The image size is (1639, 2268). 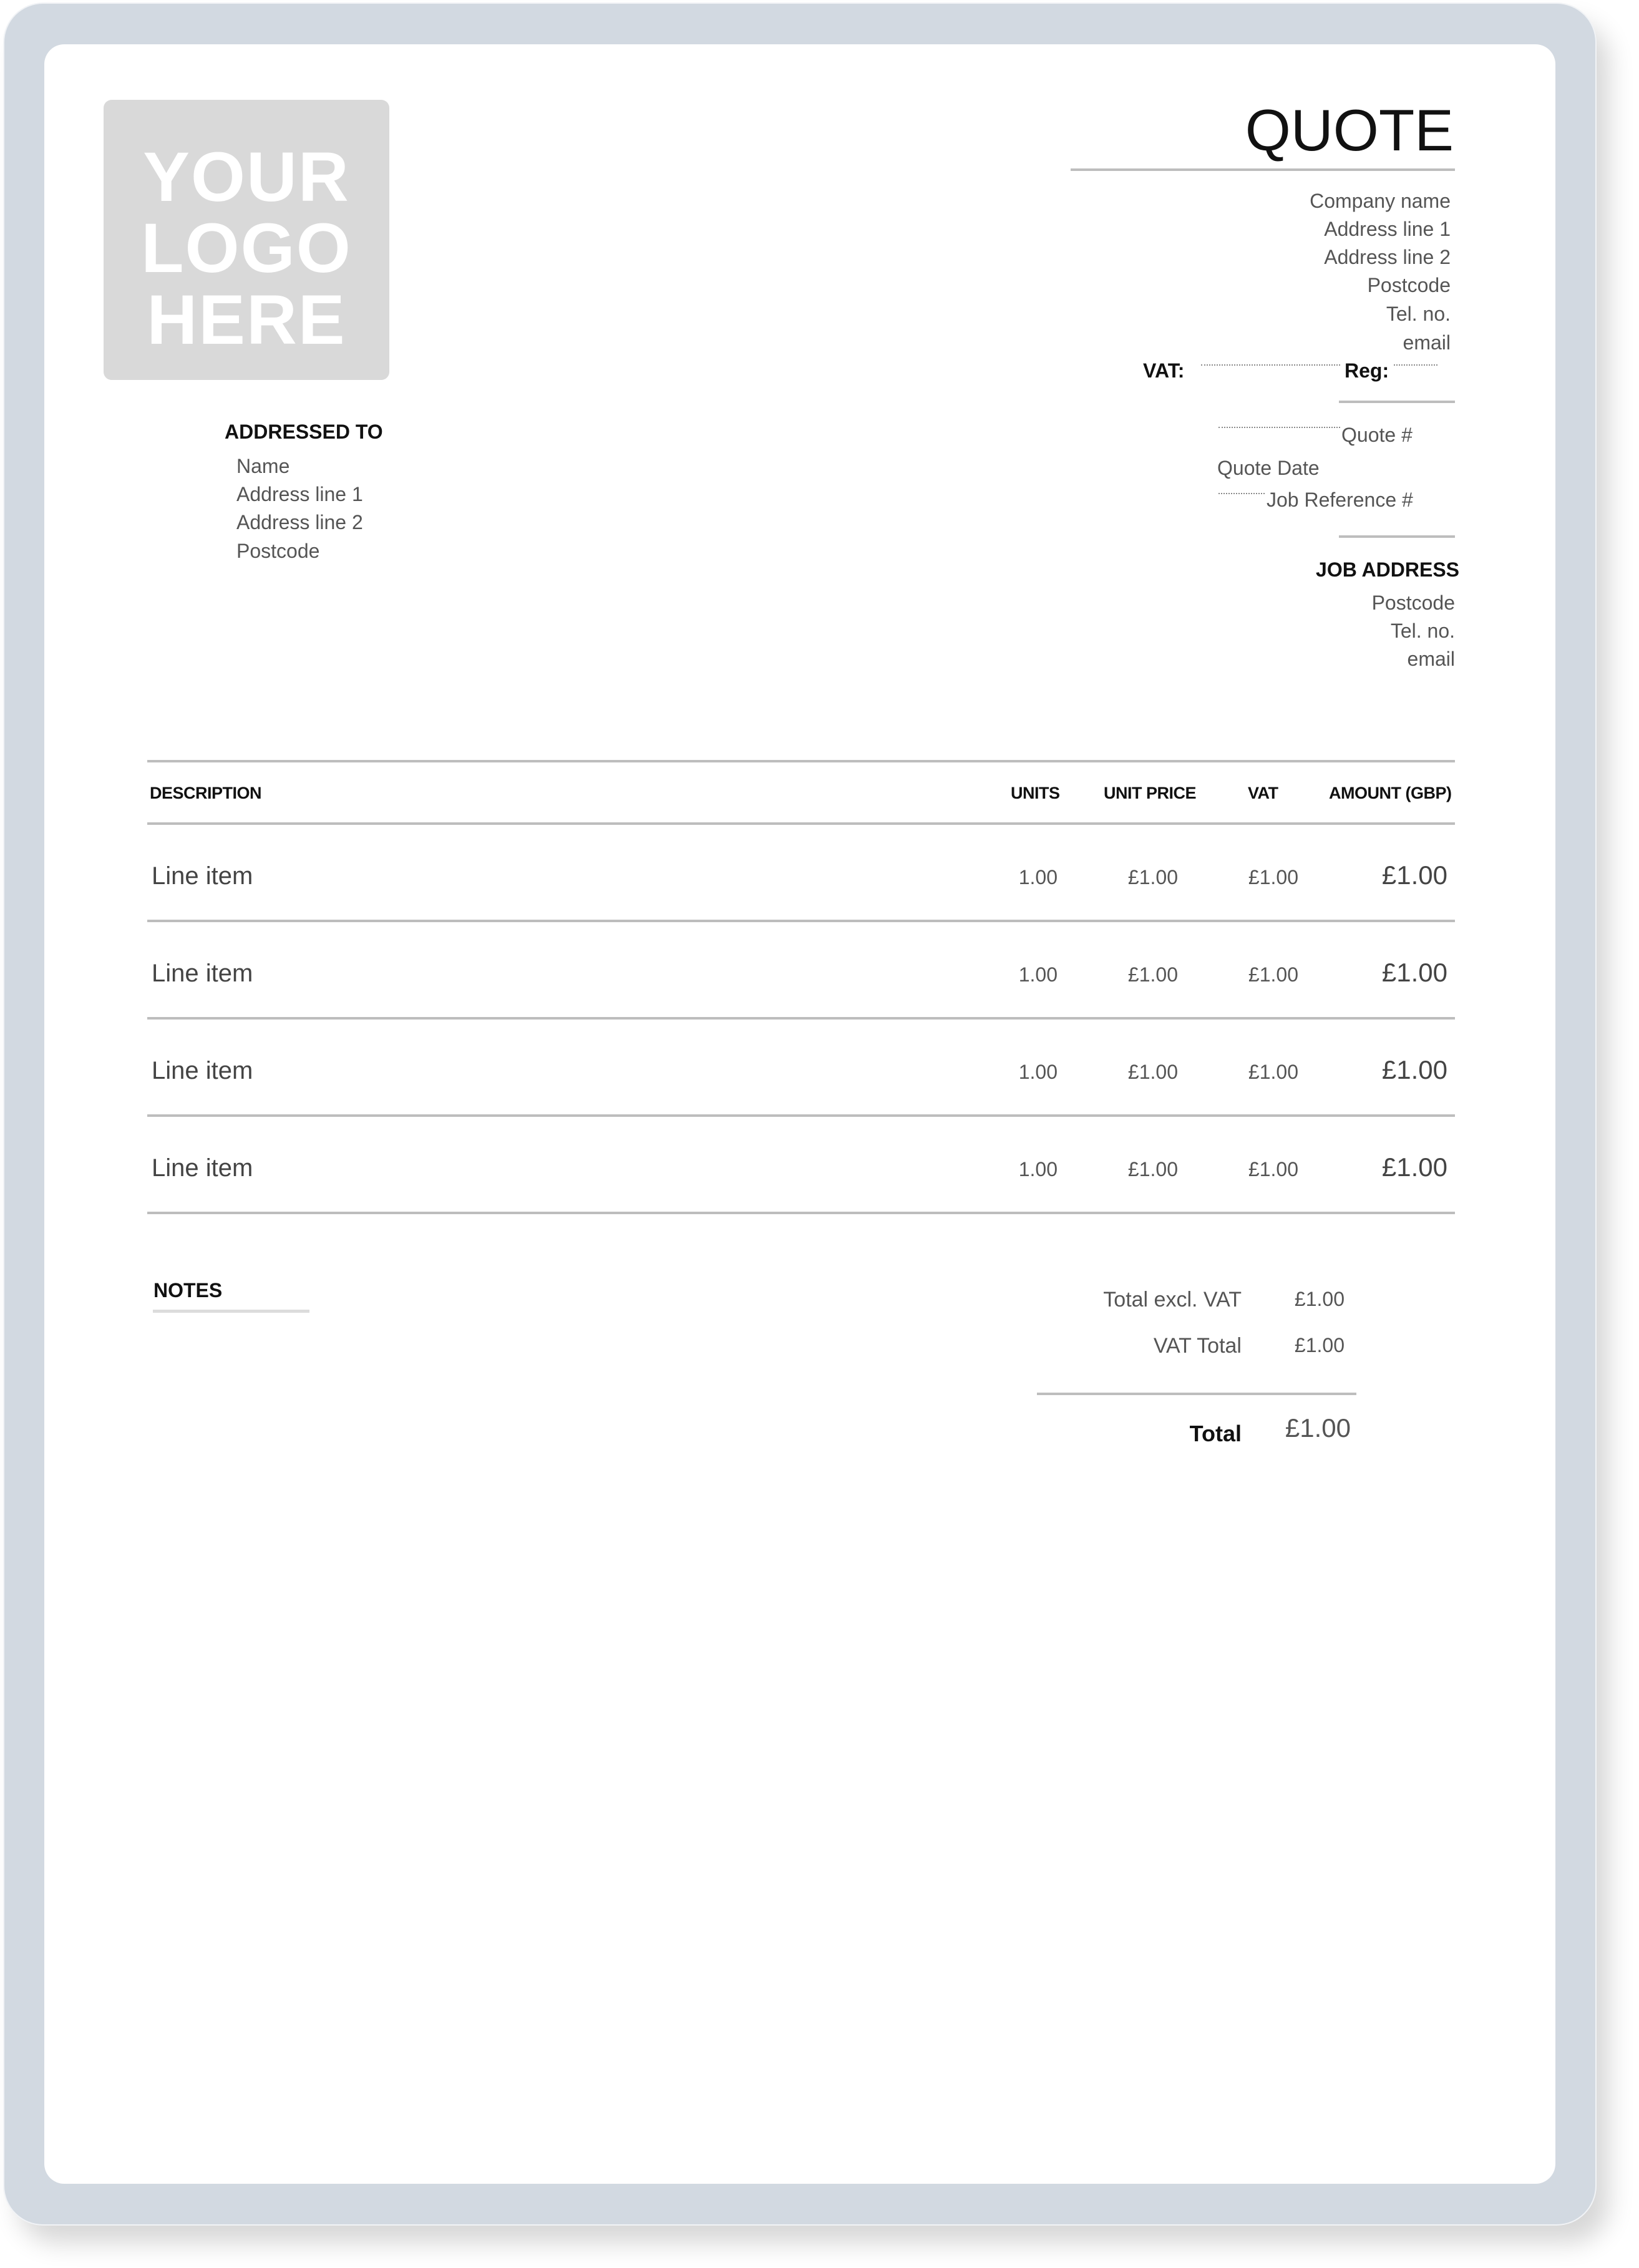 I want to click on column-header-unit-price: UNIT PRICE, so click(x=1150, y=793).